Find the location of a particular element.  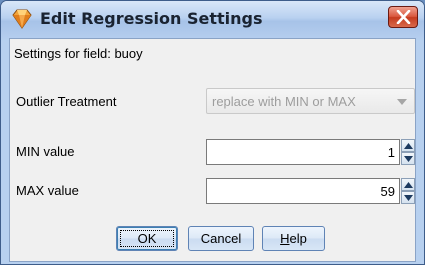

title-bar: Edit Regression Settings is located at coordinates (212, 19).